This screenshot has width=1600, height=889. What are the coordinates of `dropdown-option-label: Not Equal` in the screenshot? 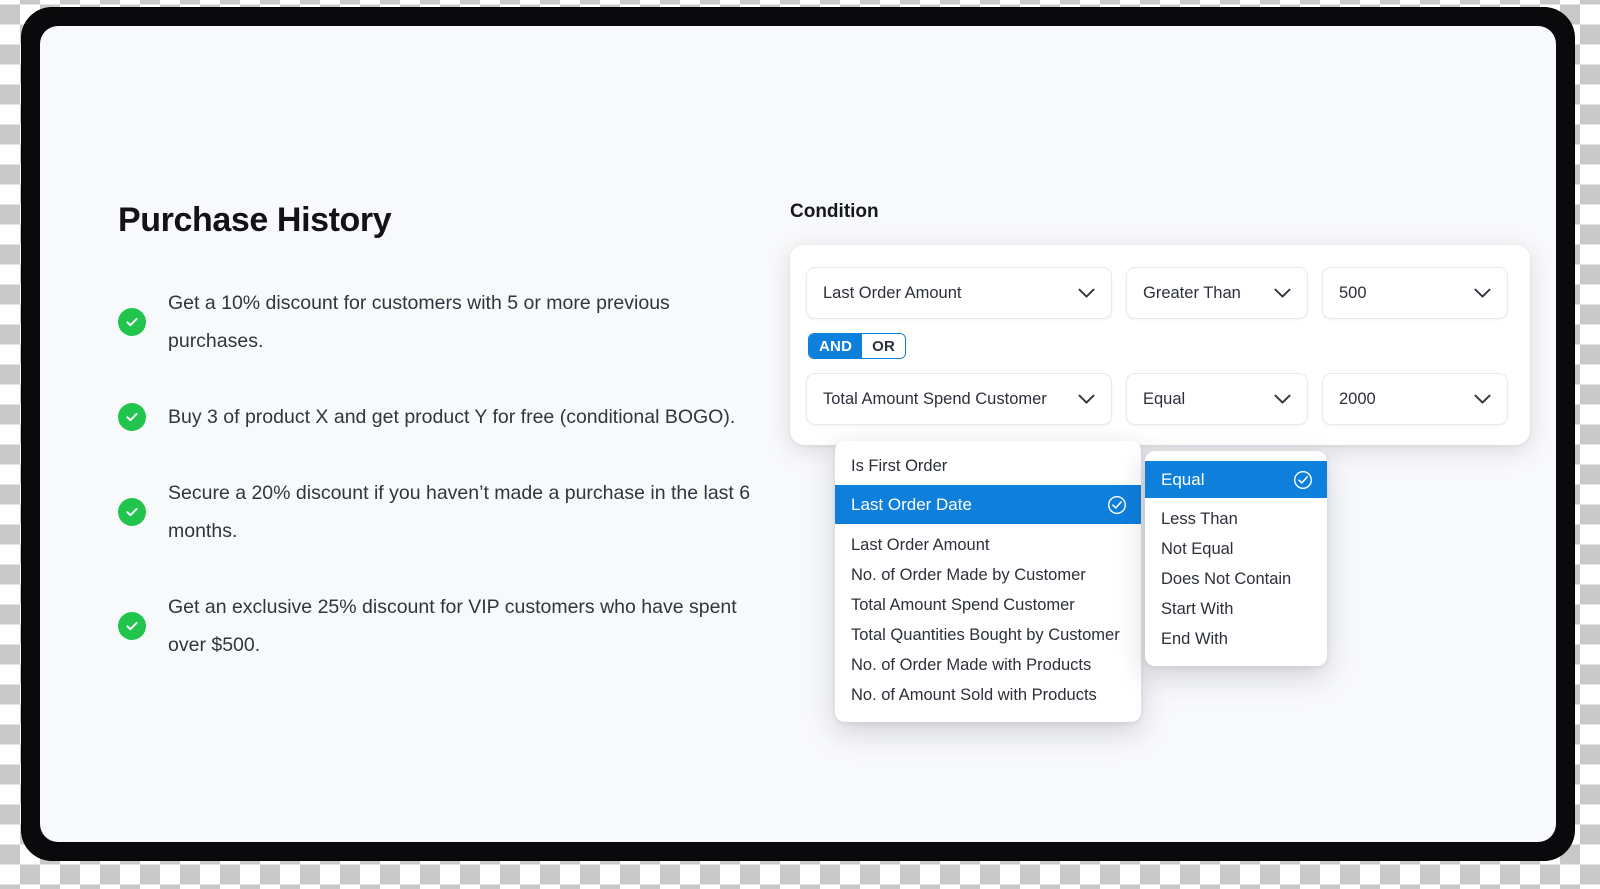 It's located at (1197, 548).